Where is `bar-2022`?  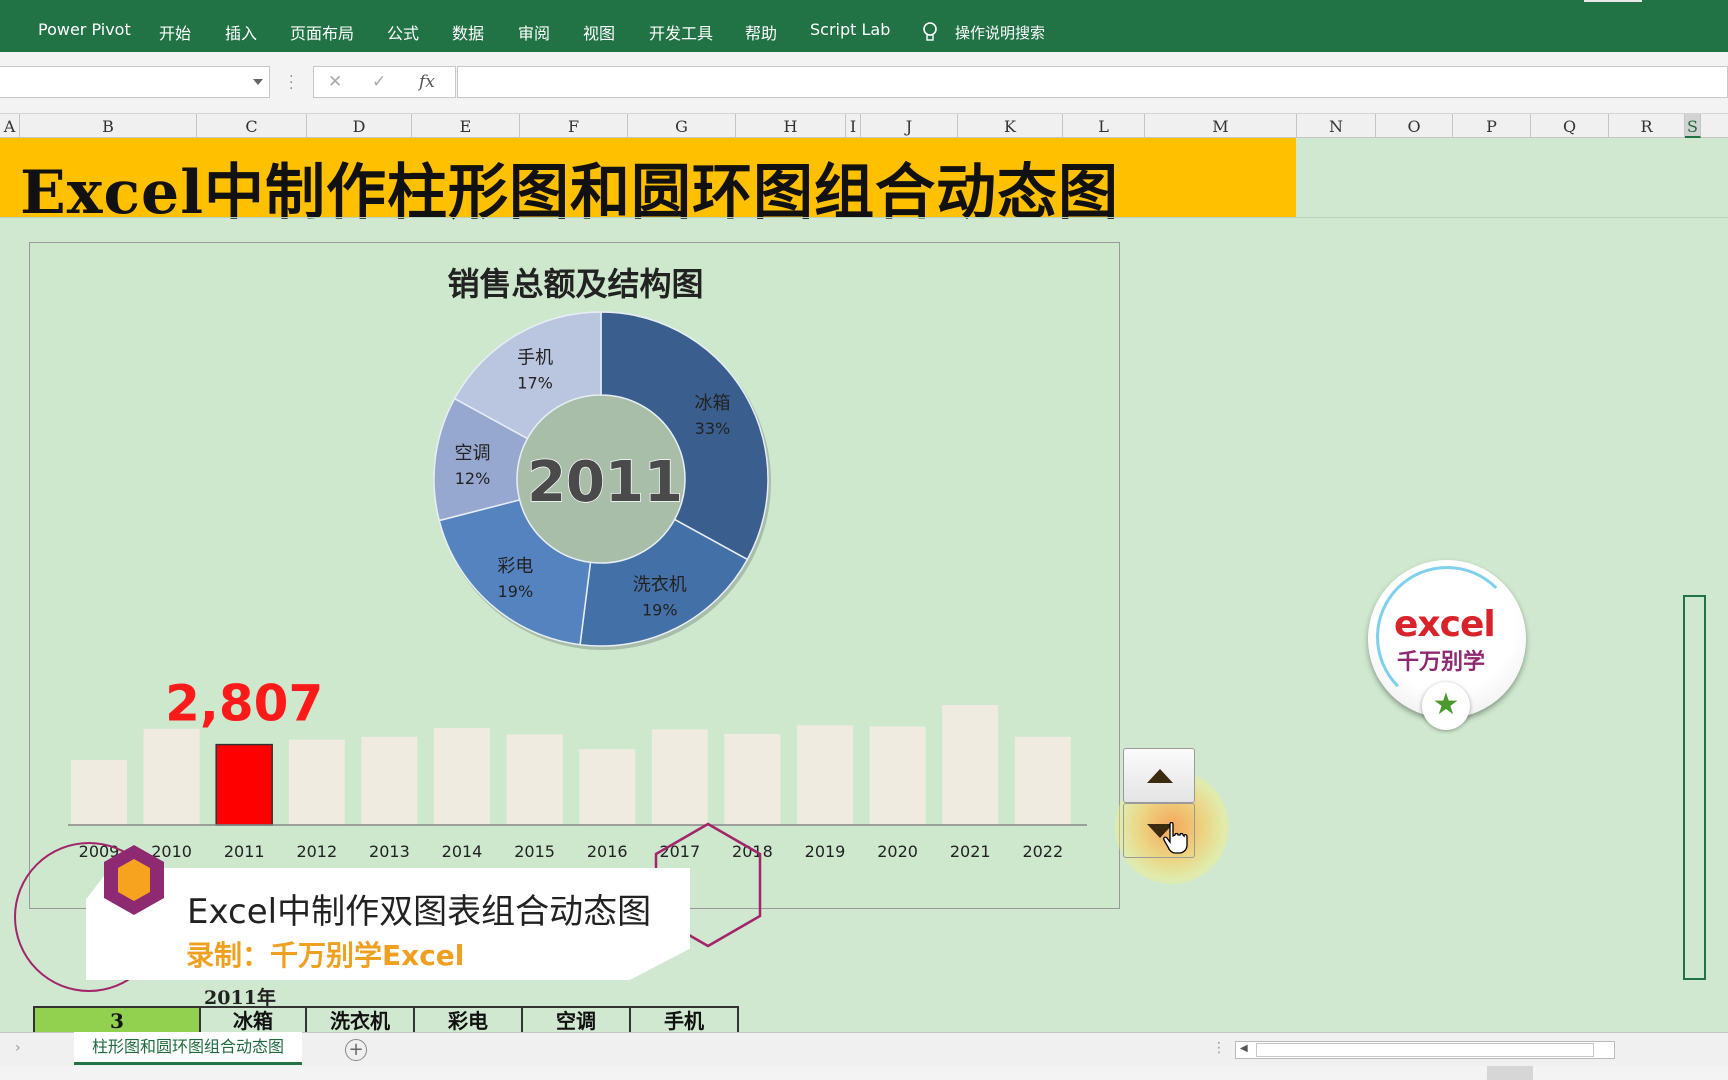 bar-2022 is located at coordinates (1042, 780).